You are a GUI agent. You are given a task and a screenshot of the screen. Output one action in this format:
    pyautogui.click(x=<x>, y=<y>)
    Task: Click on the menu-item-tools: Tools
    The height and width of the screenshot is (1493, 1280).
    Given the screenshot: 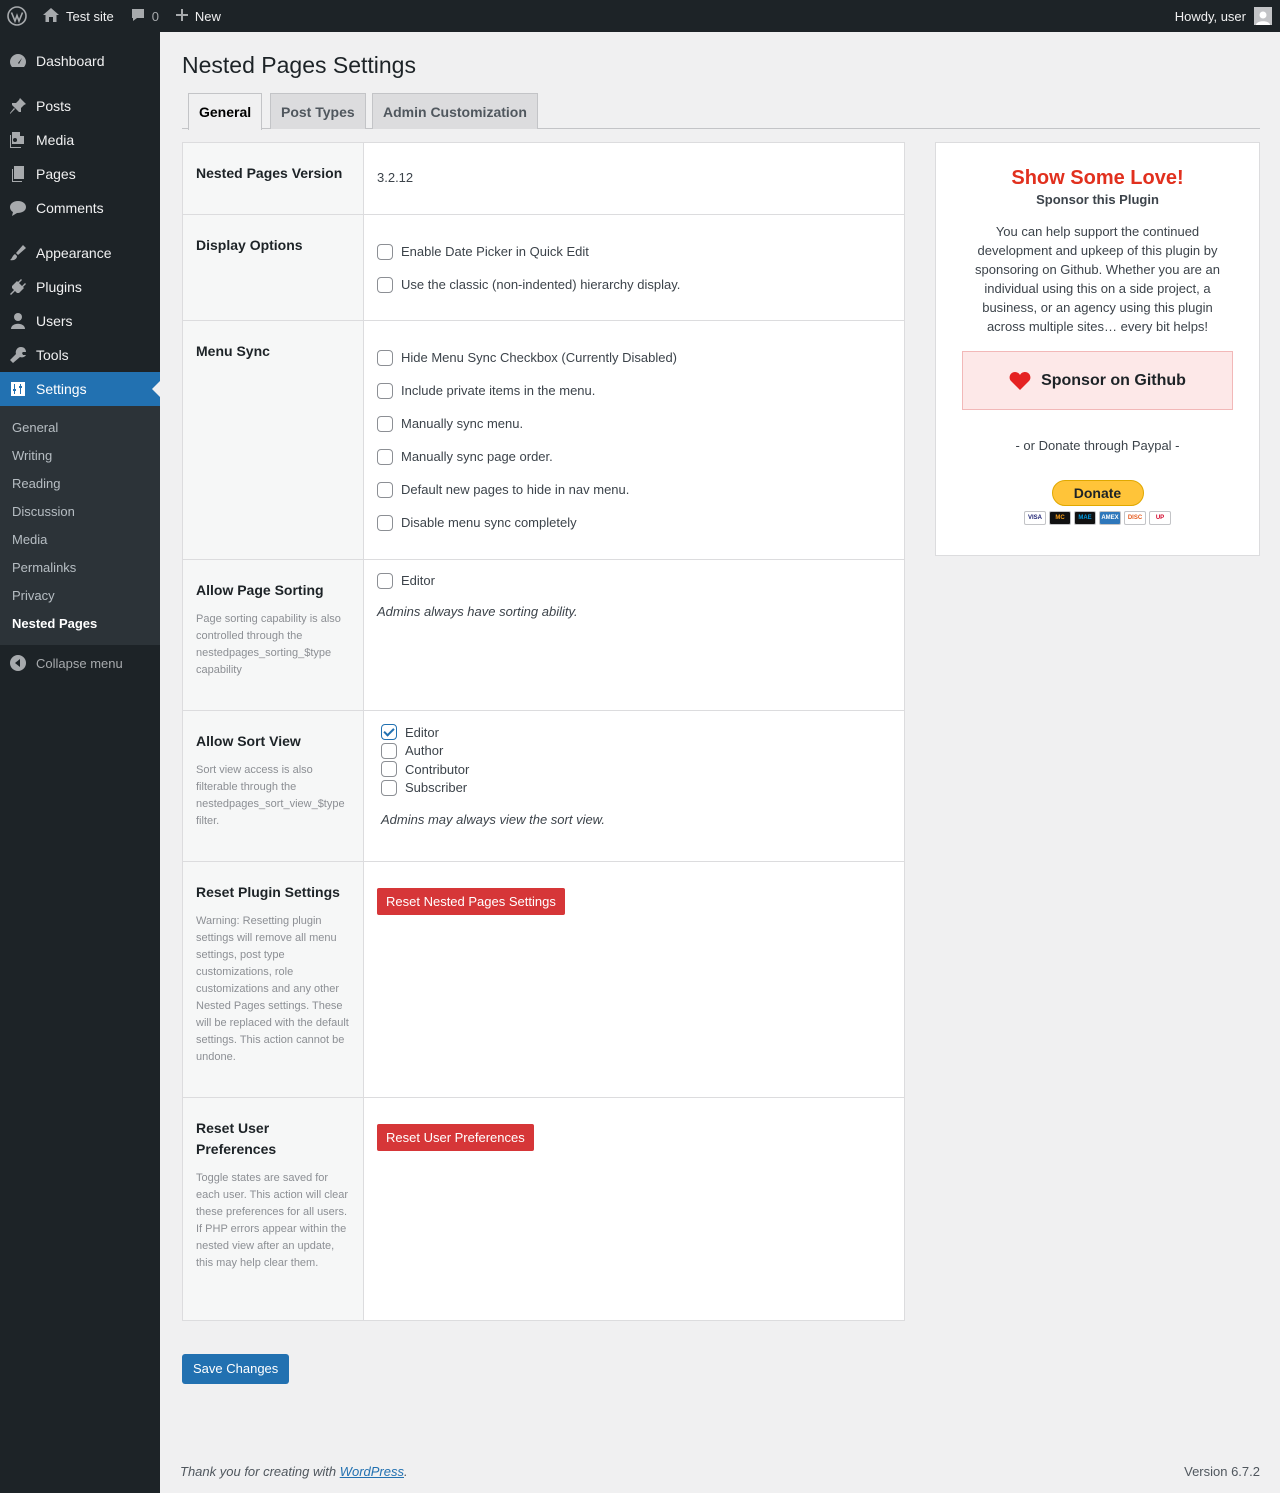 What is the action you would take?
    pyautogui.click(x=80, y=355)
    